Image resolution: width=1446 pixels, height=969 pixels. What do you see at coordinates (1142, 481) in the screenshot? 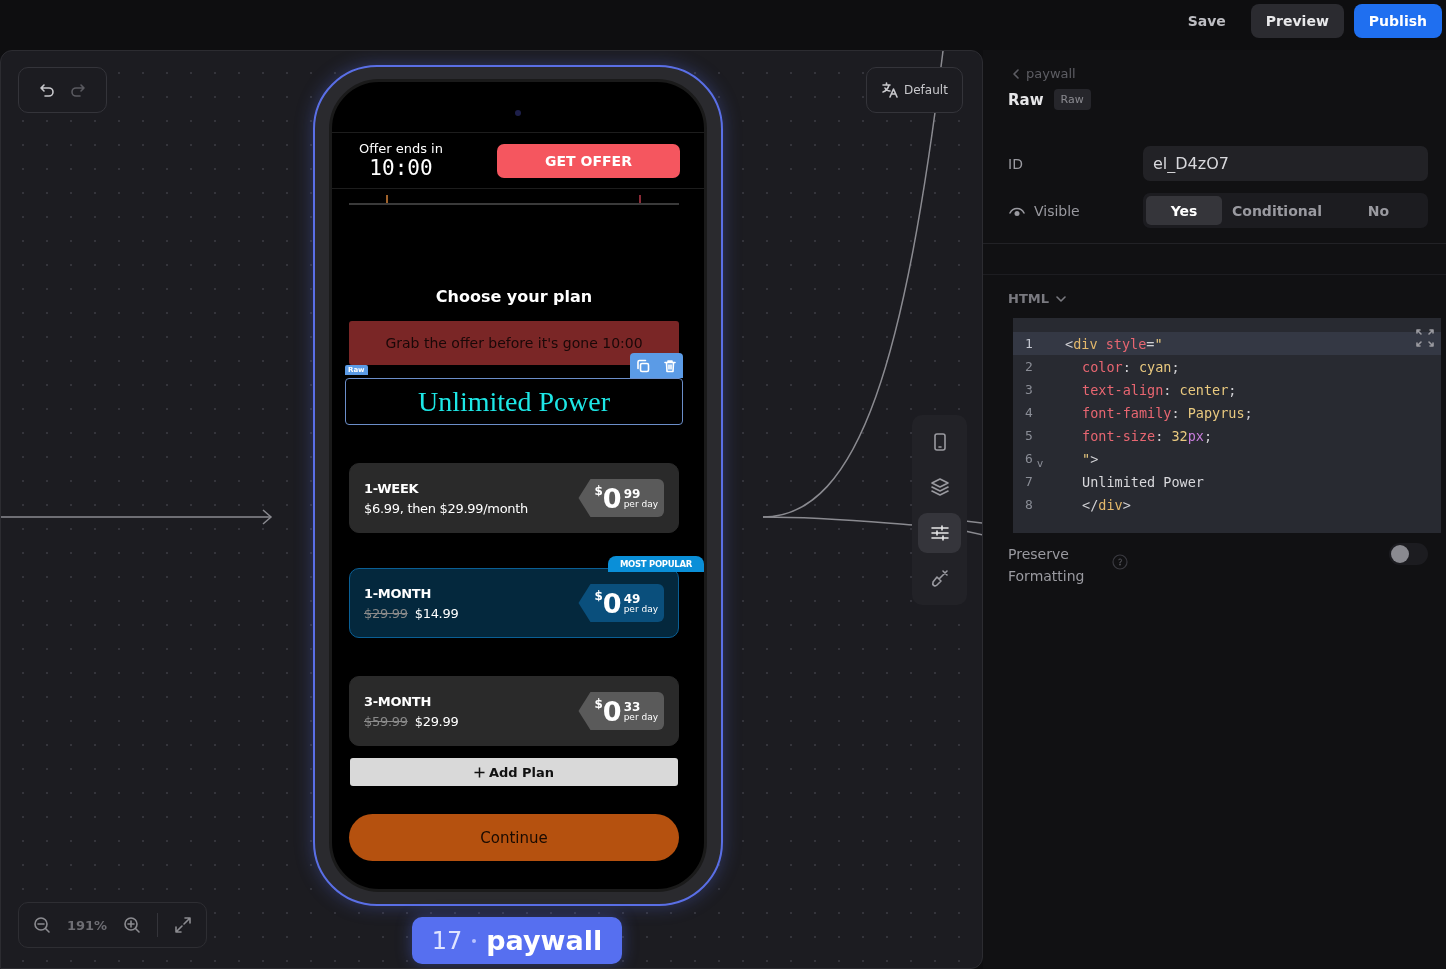
I see `code-text: Unlimited Power` at bounding box center [1142, 481].